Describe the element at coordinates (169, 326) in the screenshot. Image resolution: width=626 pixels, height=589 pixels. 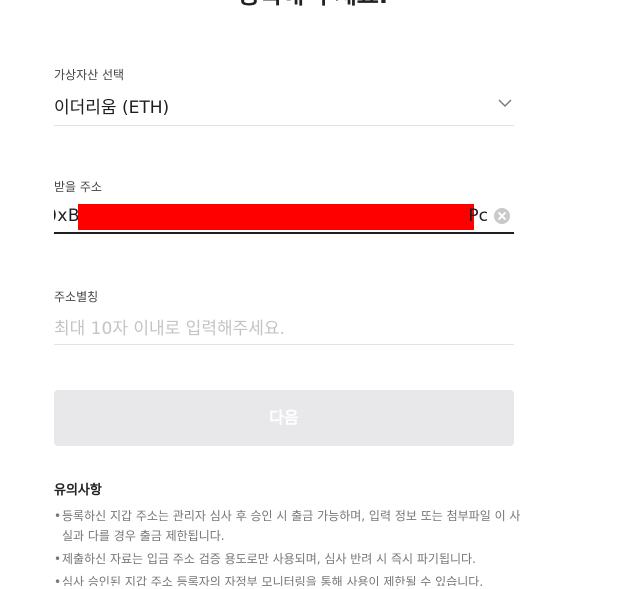
I see `alias-input: 최대 10자 이내로 입력해주세요.` at that location.